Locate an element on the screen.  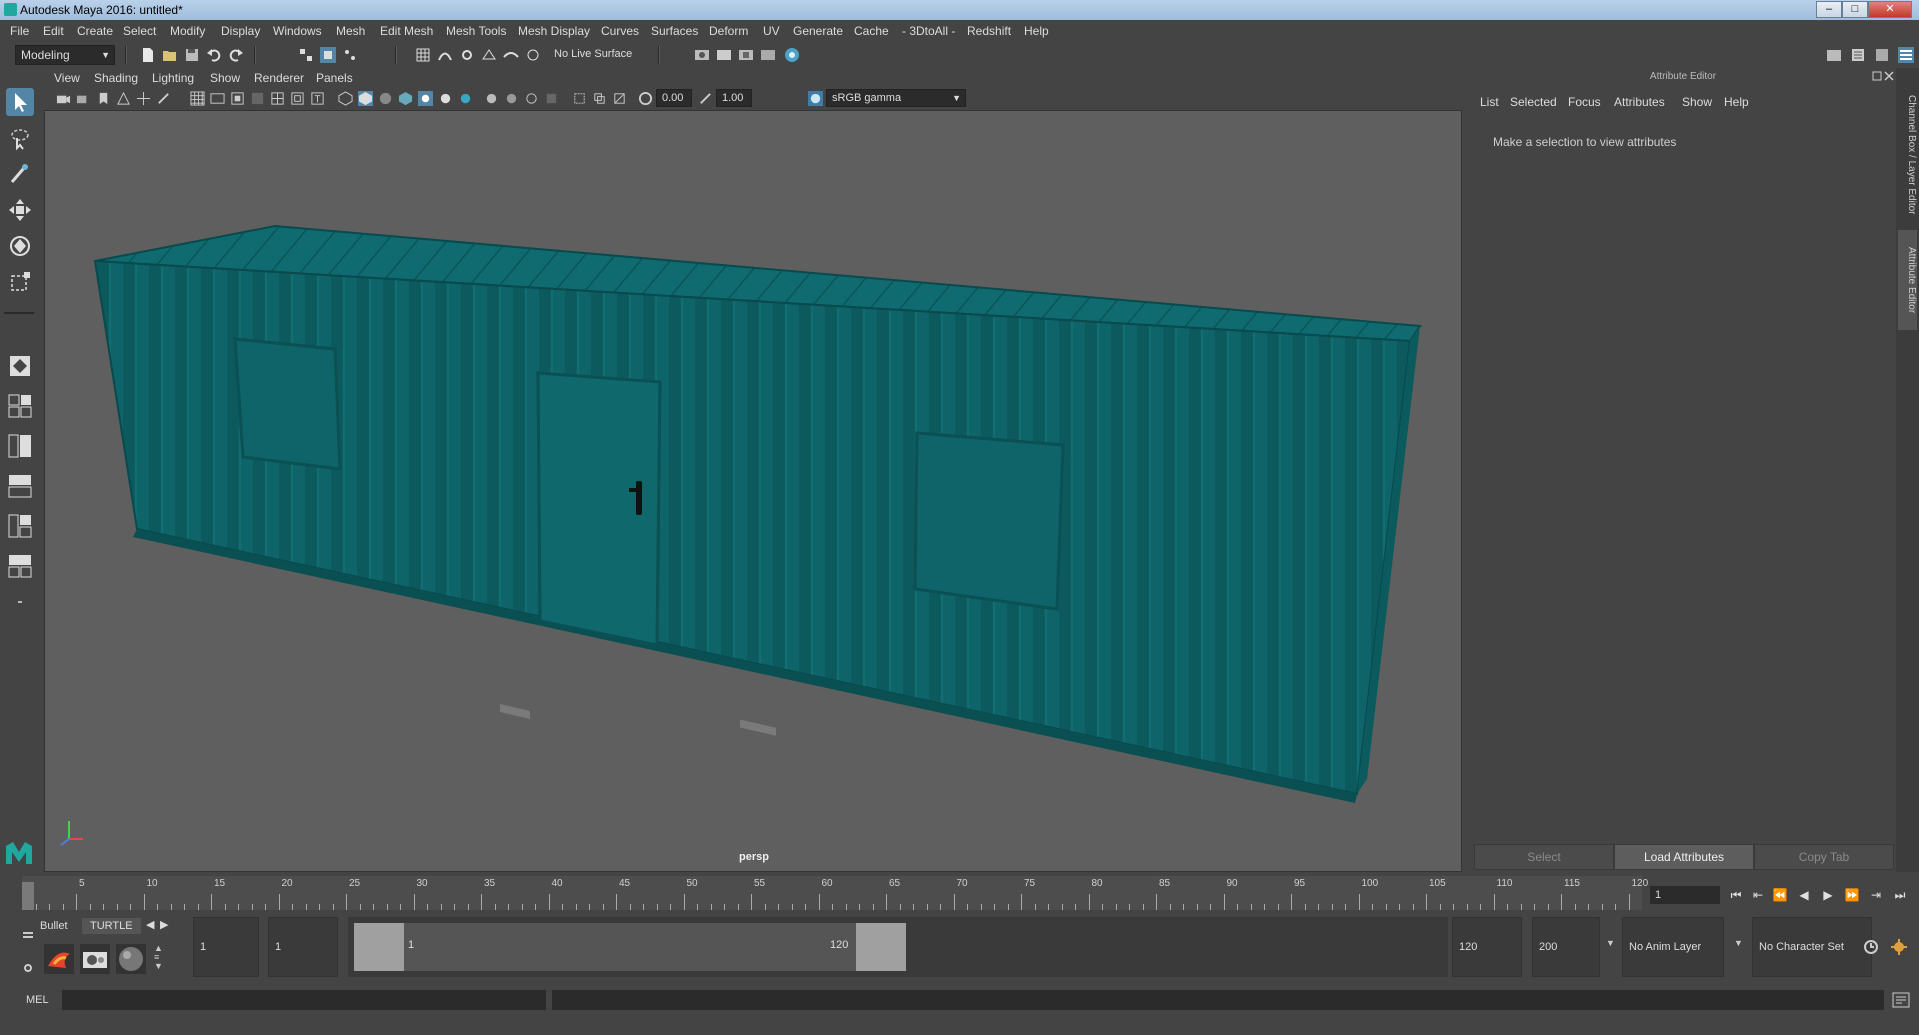
anim-start-field: 1 is located at coordinates (226, 947).